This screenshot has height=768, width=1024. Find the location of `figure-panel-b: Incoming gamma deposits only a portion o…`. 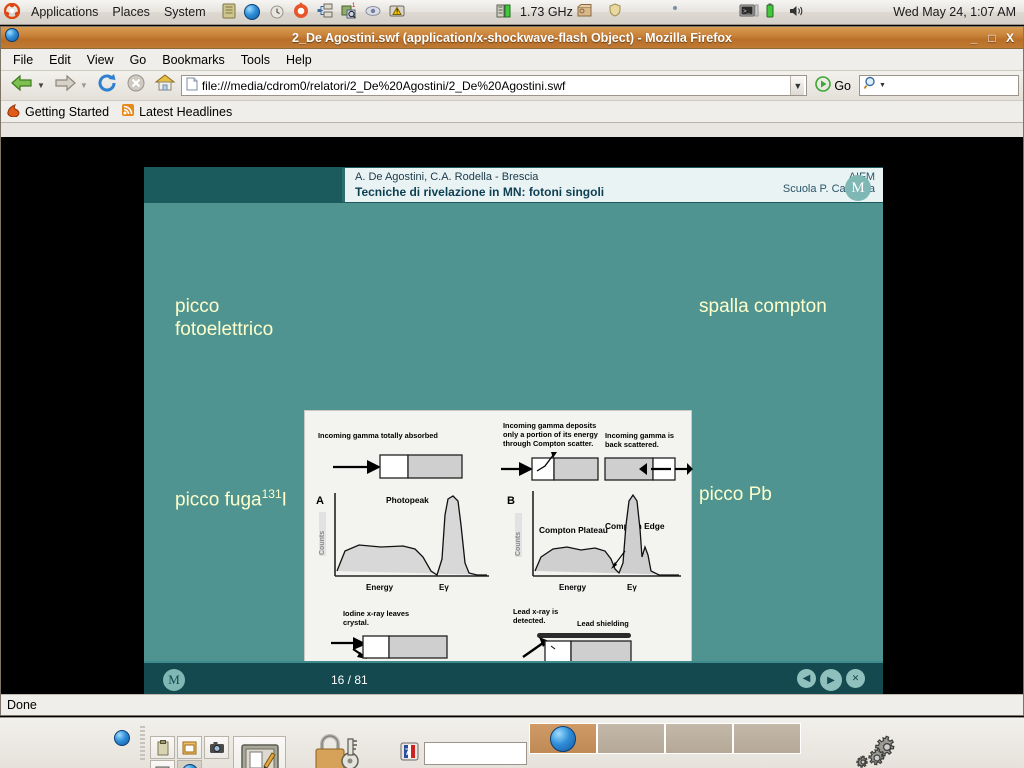

figure-panel-b: Incoming gamma deposits only a portion o… is located at coordinates (597, 508).